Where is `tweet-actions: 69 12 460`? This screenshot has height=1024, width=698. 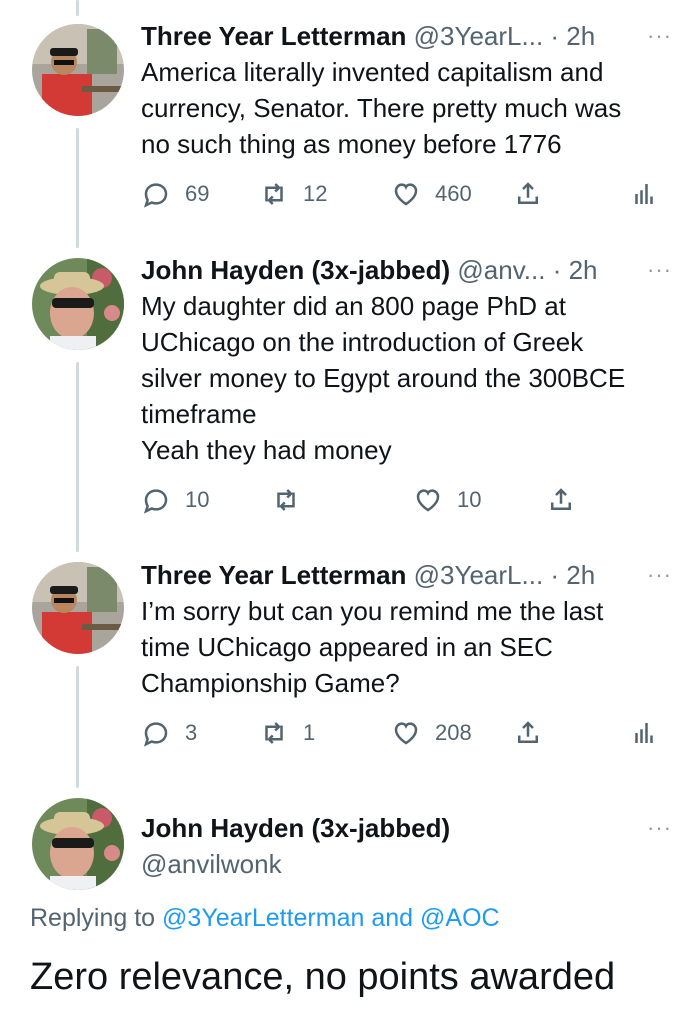 tweet-actions: 69 12 460 is located at coordinates (409, 194).